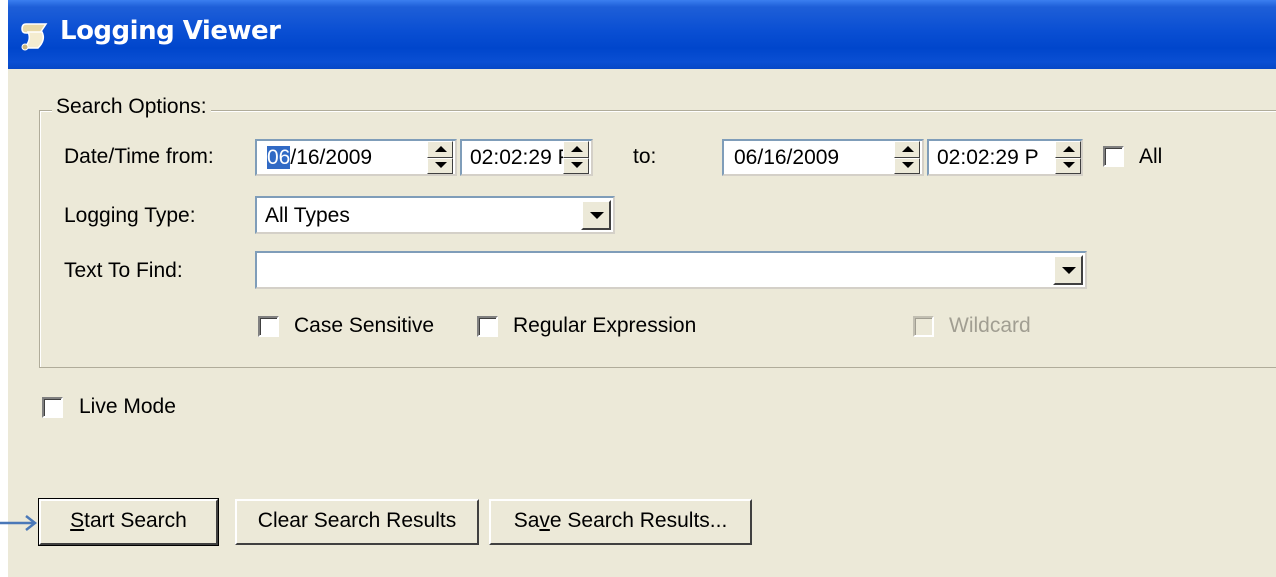 The height and width of the screenshot is (577, 1276). Describe the element at coordinates (907, 157) in the screenshot. I see `date-to-spinner` at that location.